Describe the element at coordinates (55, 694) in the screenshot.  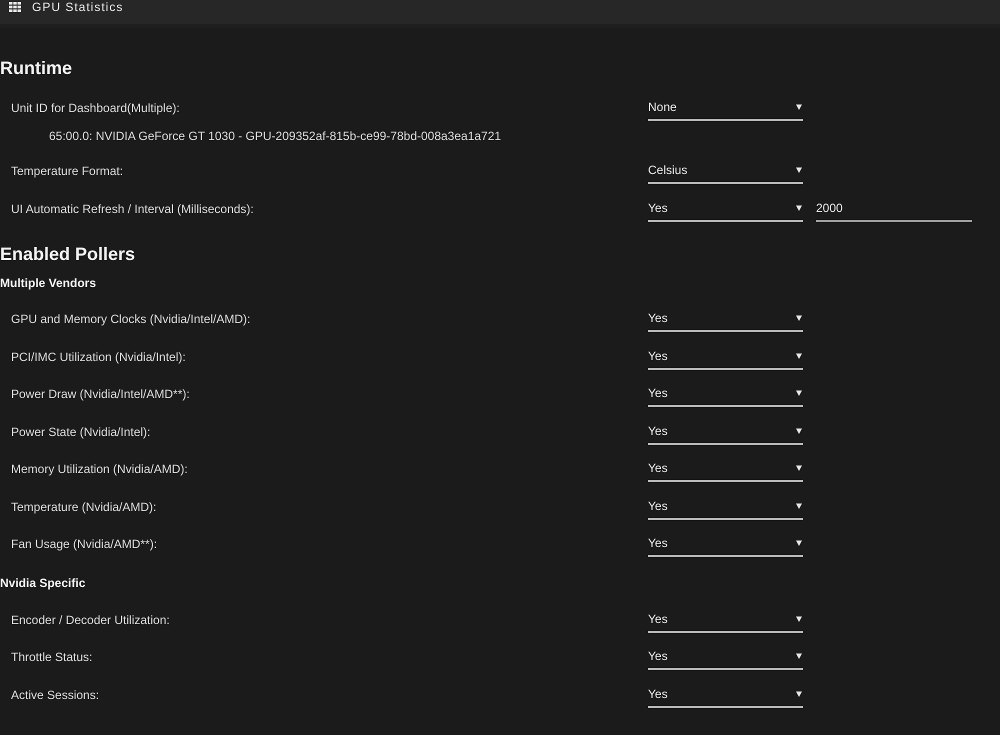
I see `setting-label: Active Sessions:` at that location.